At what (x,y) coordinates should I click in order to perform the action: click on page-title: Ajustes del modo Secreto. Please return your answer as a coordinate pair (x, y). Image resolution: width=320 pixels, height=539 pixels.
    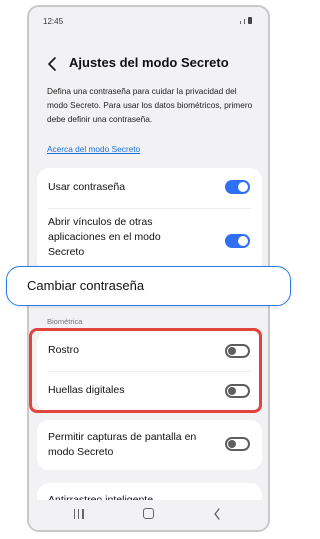
    Looking at the image, I should click on (149, 62).